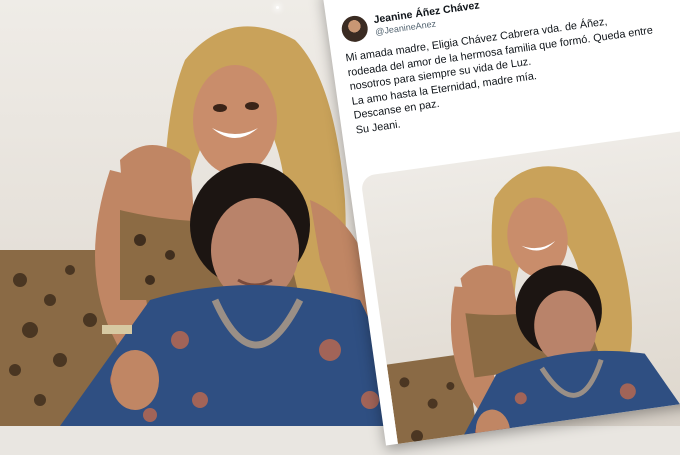 The image size is (680, 455). I want to click on avatar, so click(355, 29).